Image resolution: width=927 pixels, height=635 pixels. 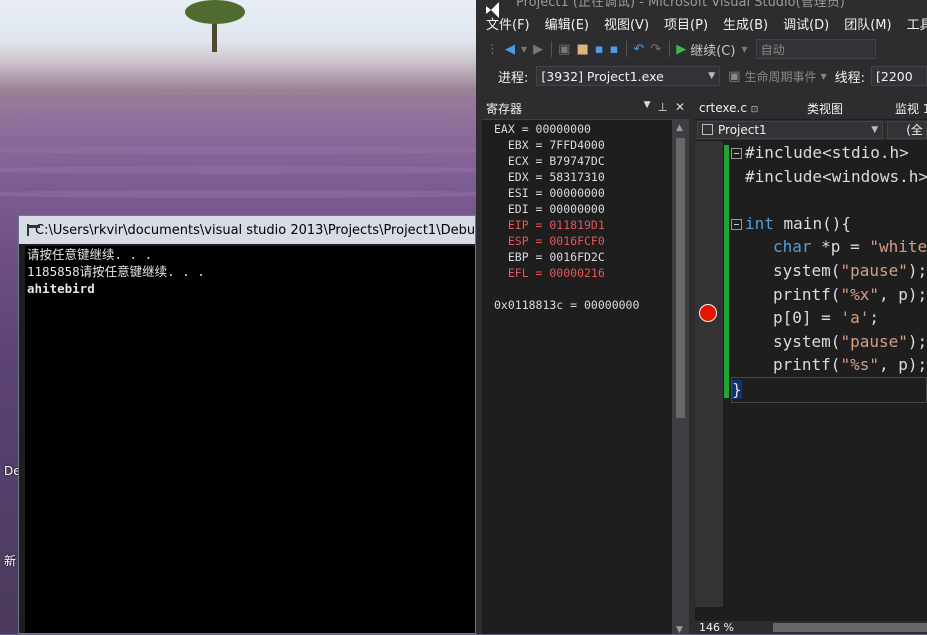 What do you see at coordinates (716, 627) in the screenshot?
I see `zoom-level: 146 %` at bounding box center [716, 627].